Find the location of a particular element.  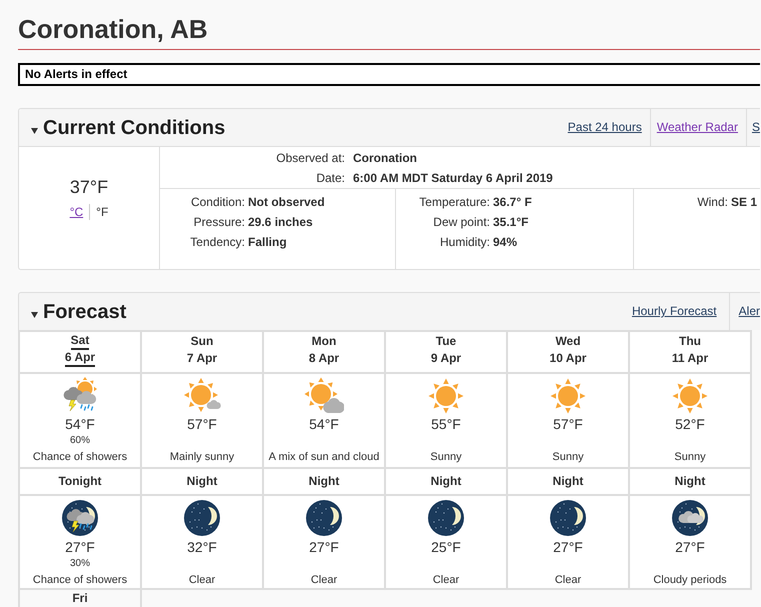

field-label: Pressure: is located at coordinates (219, 221).